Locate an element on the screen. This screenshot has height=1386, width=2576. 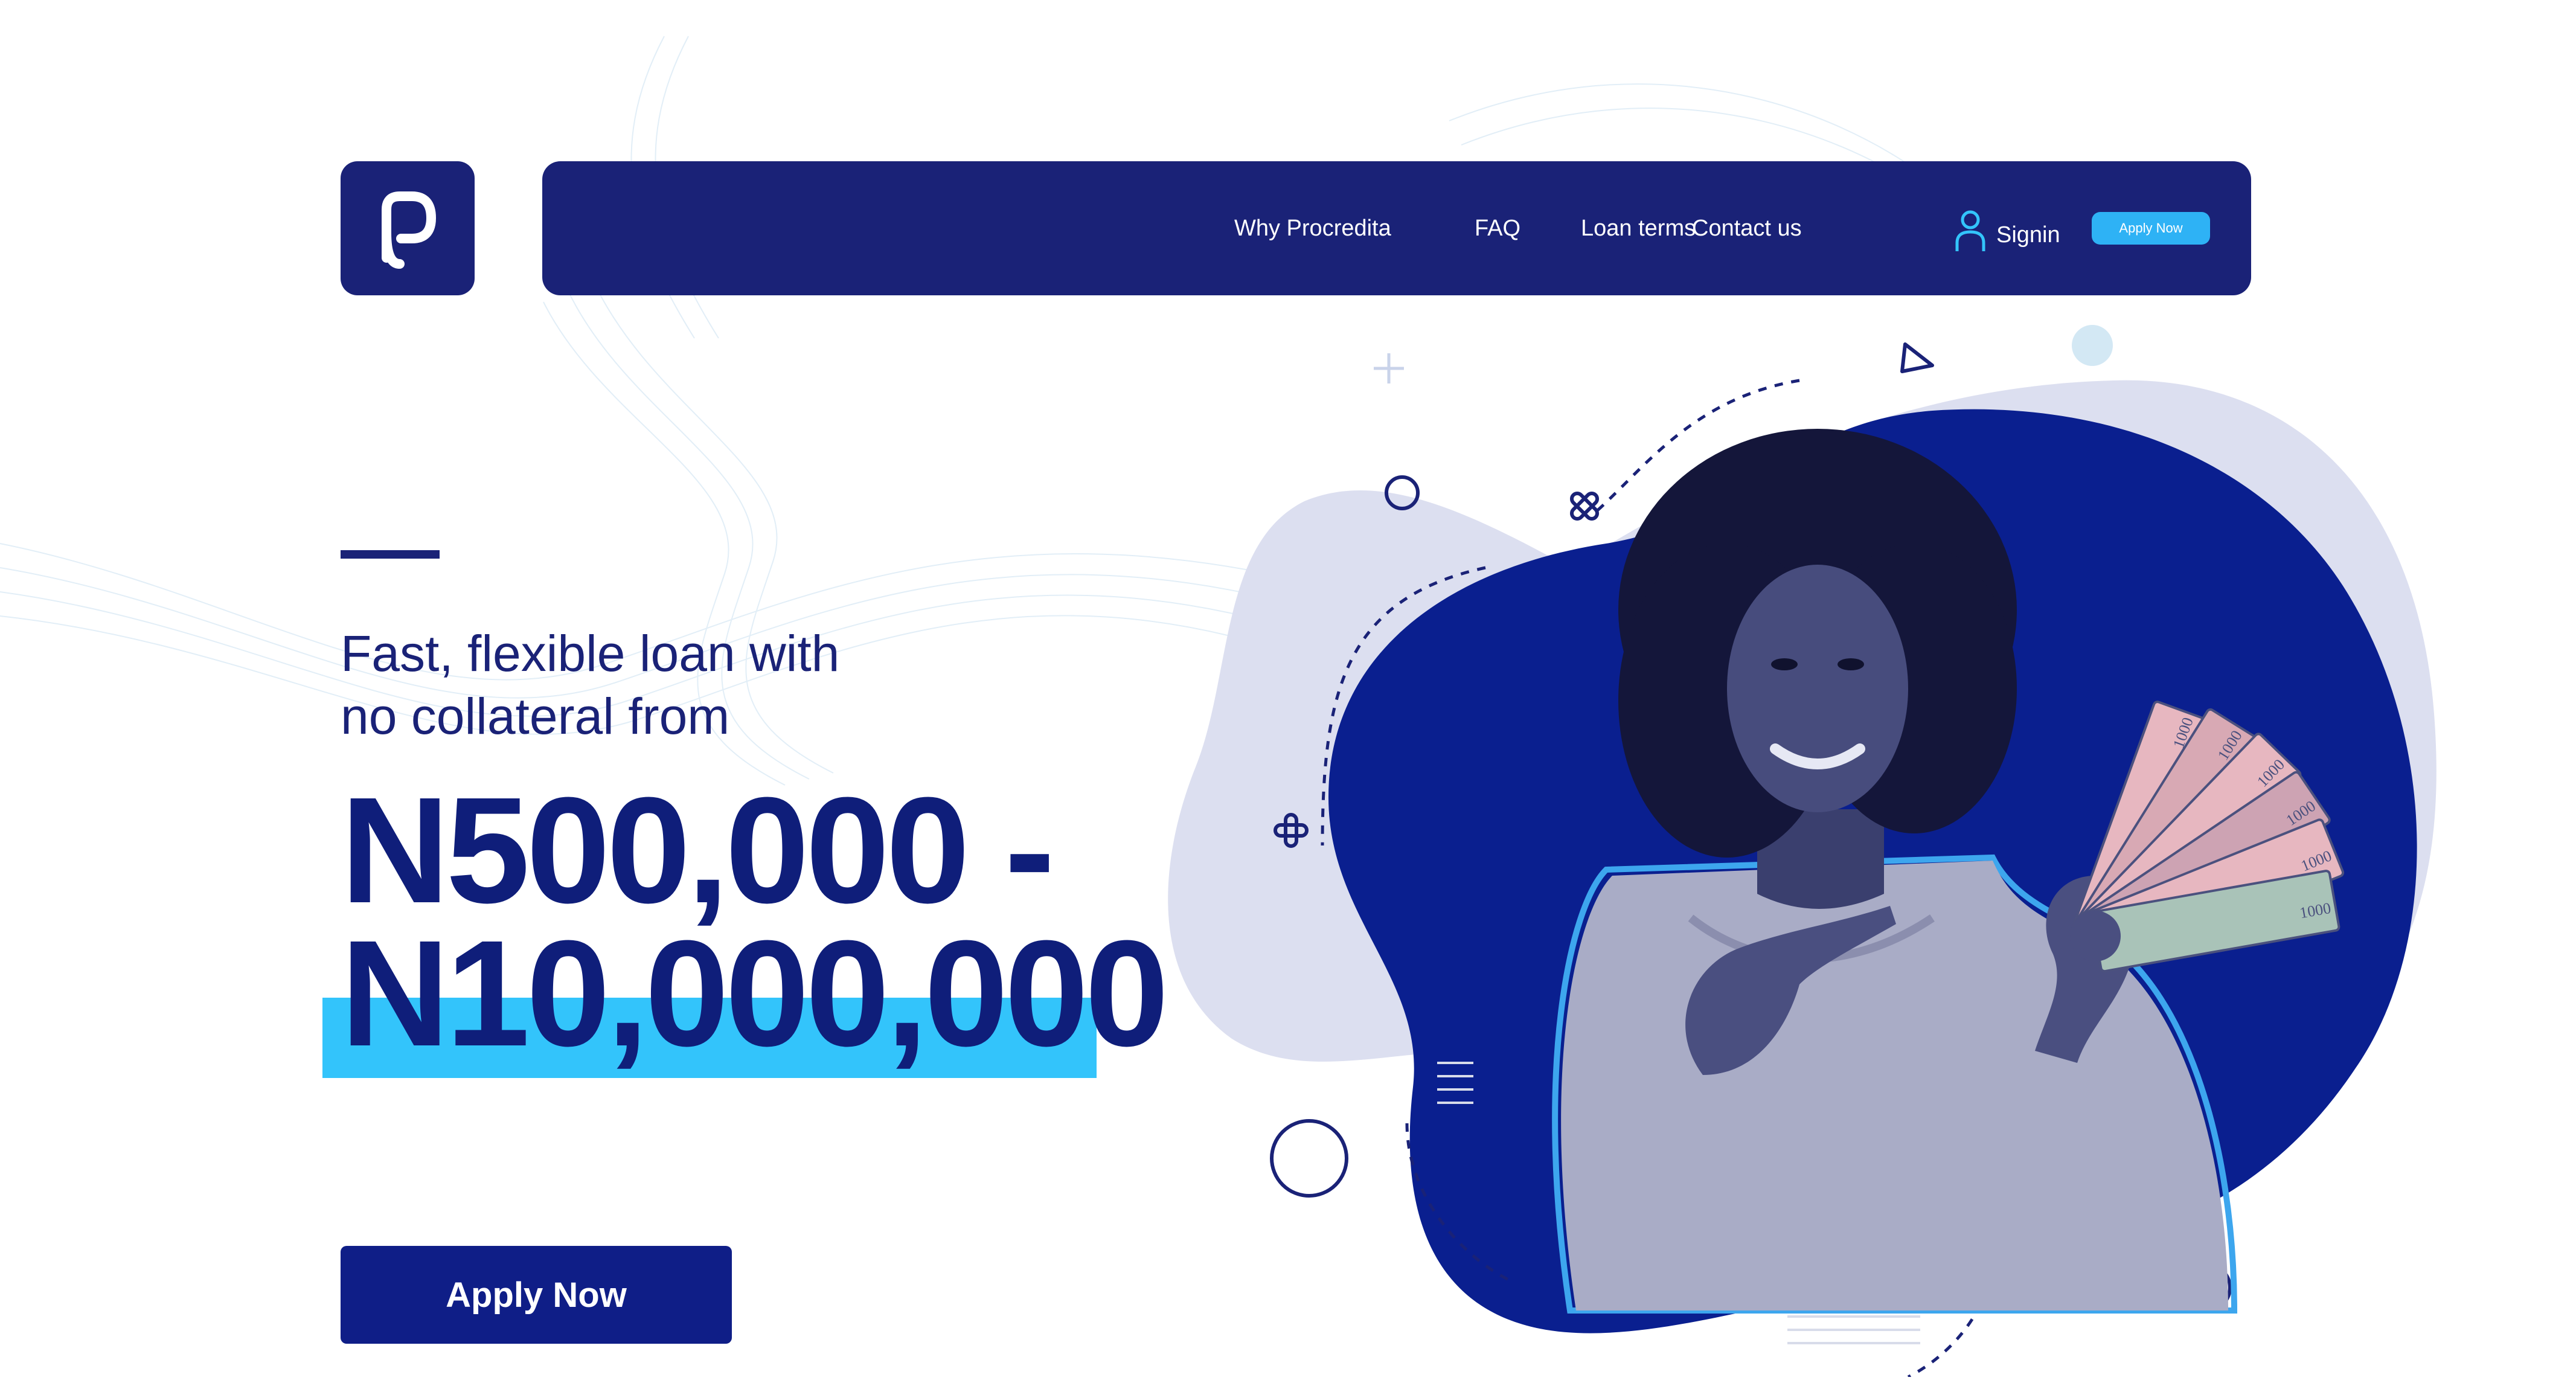
user-icon is located at coordinates (1970, 230).